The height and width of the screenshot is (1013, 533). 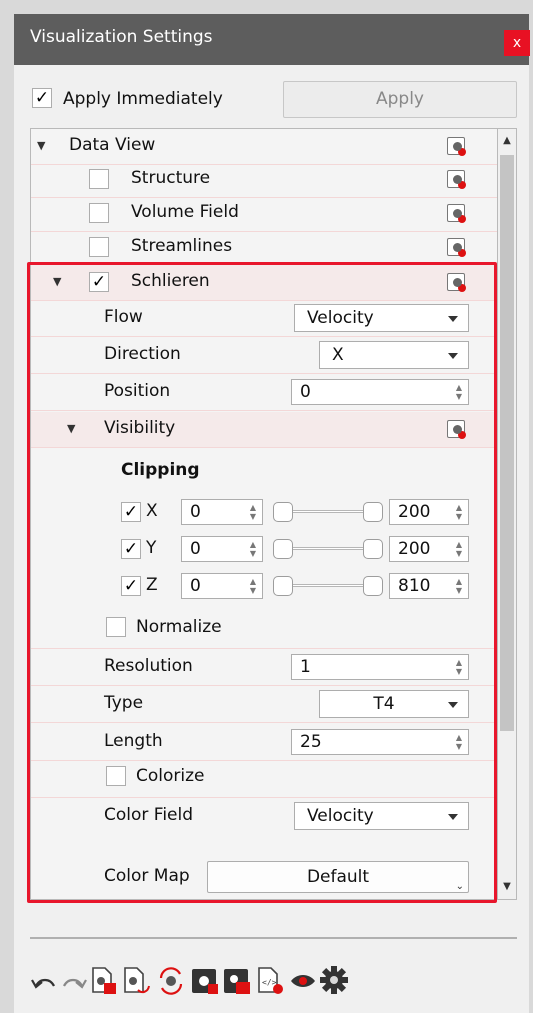 What do you see at coordinates (143, 99) in the screenshot?
I see `apply-immediately-label: Apply Immediately` at bounding box center [143, 99].